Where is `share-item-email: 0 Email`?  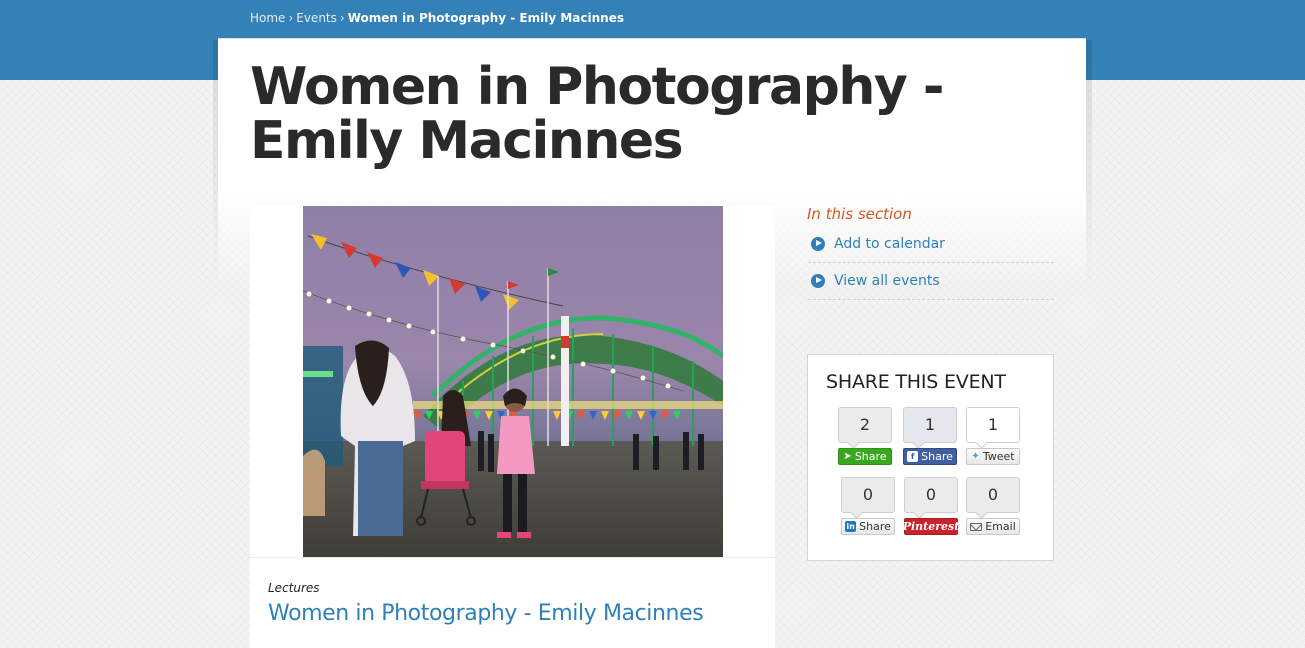
share-item-email: 0 Email is located at coordinates (992, 509).